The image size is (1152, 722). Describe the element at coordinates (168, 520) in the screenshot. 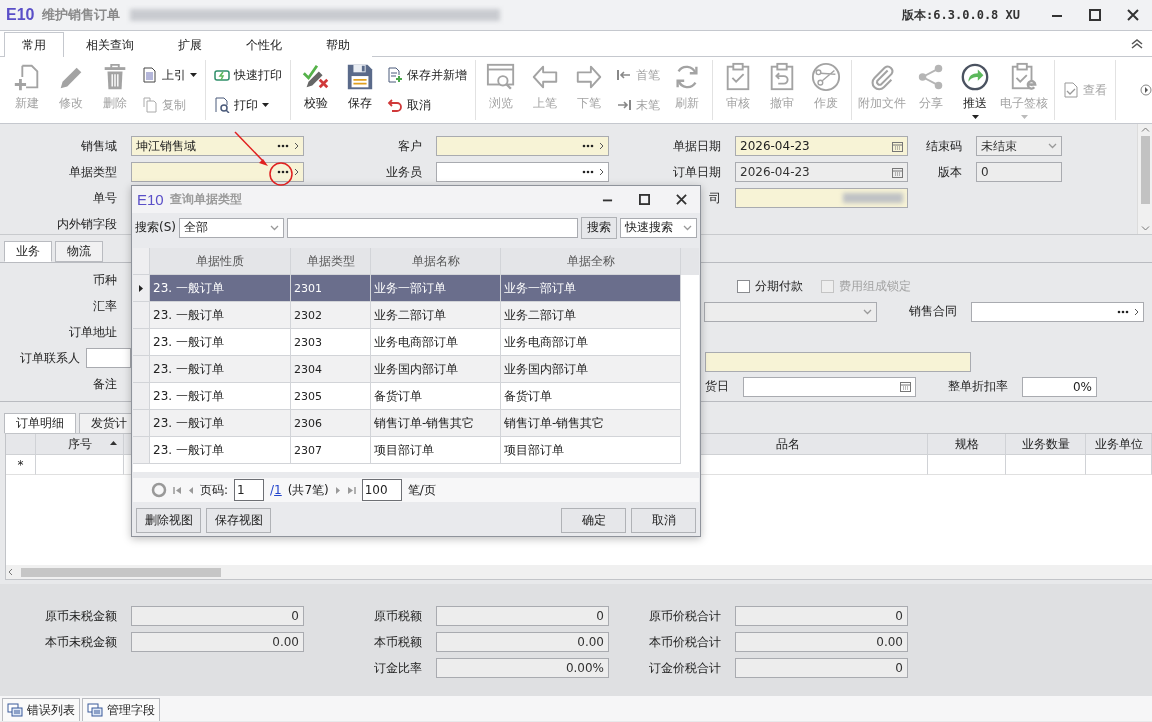

I see `dialog-button: 删除视图` at that location.